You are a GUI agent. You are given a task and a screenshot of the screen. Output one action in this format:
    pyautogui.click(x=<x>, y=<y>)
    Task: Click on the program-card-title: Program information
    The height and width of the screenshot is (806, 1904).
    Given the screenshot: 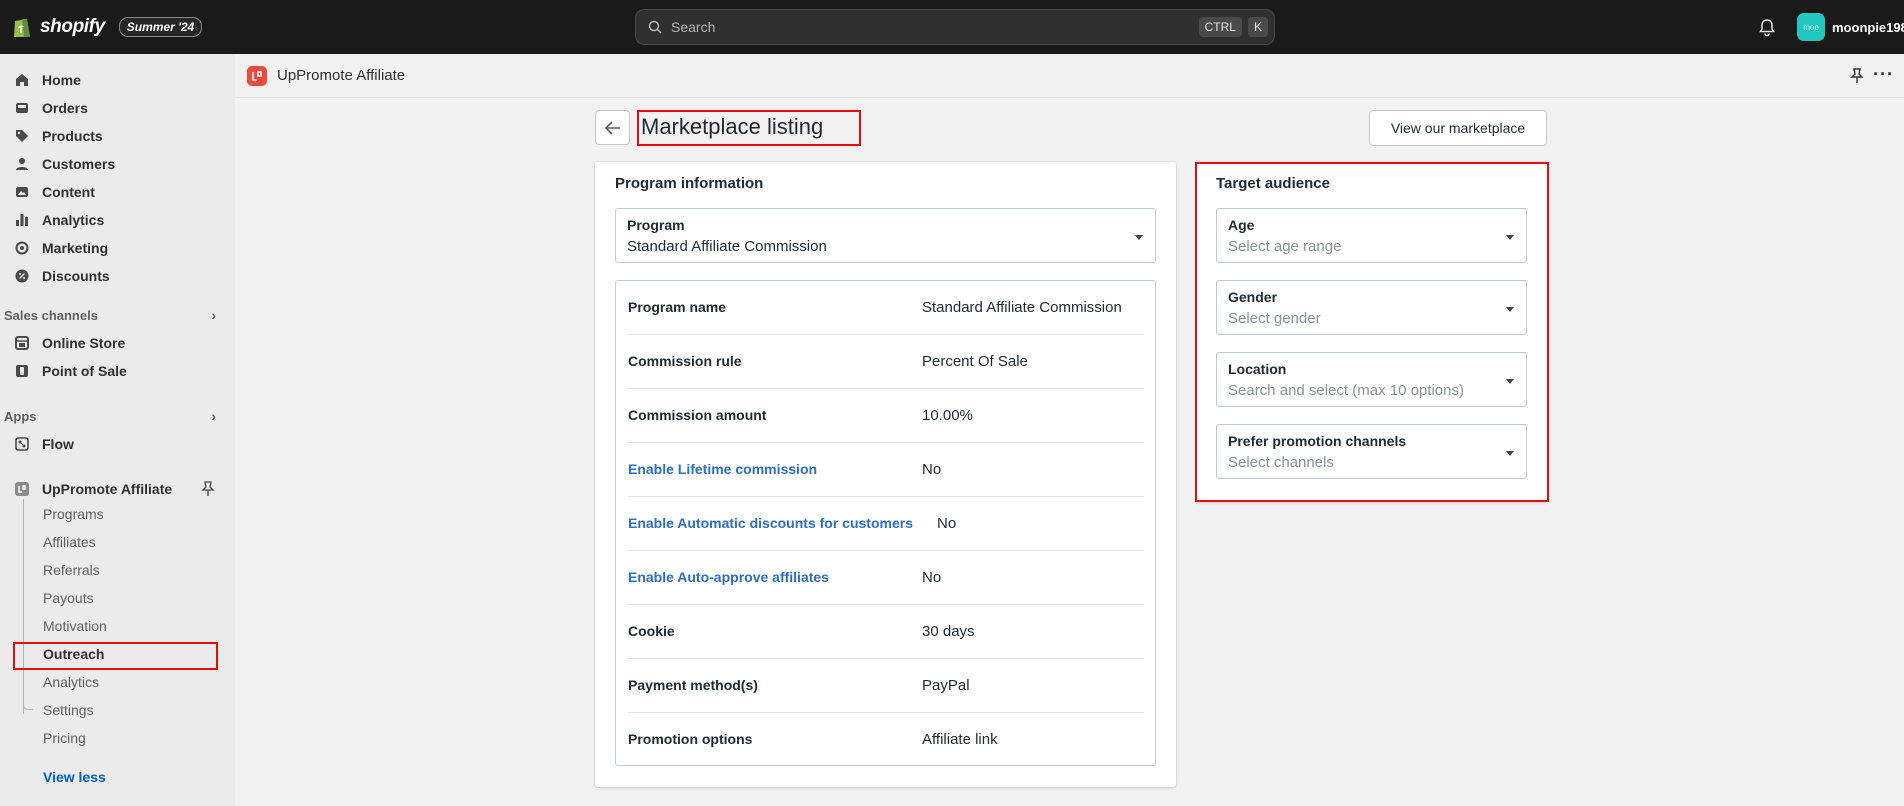 What is the action you would take?
    pyautogui.click(x=689, y=183)
    